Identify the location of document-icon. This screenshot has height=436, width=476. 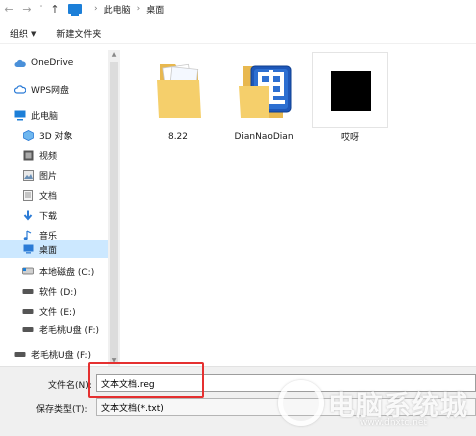
(28, 195).